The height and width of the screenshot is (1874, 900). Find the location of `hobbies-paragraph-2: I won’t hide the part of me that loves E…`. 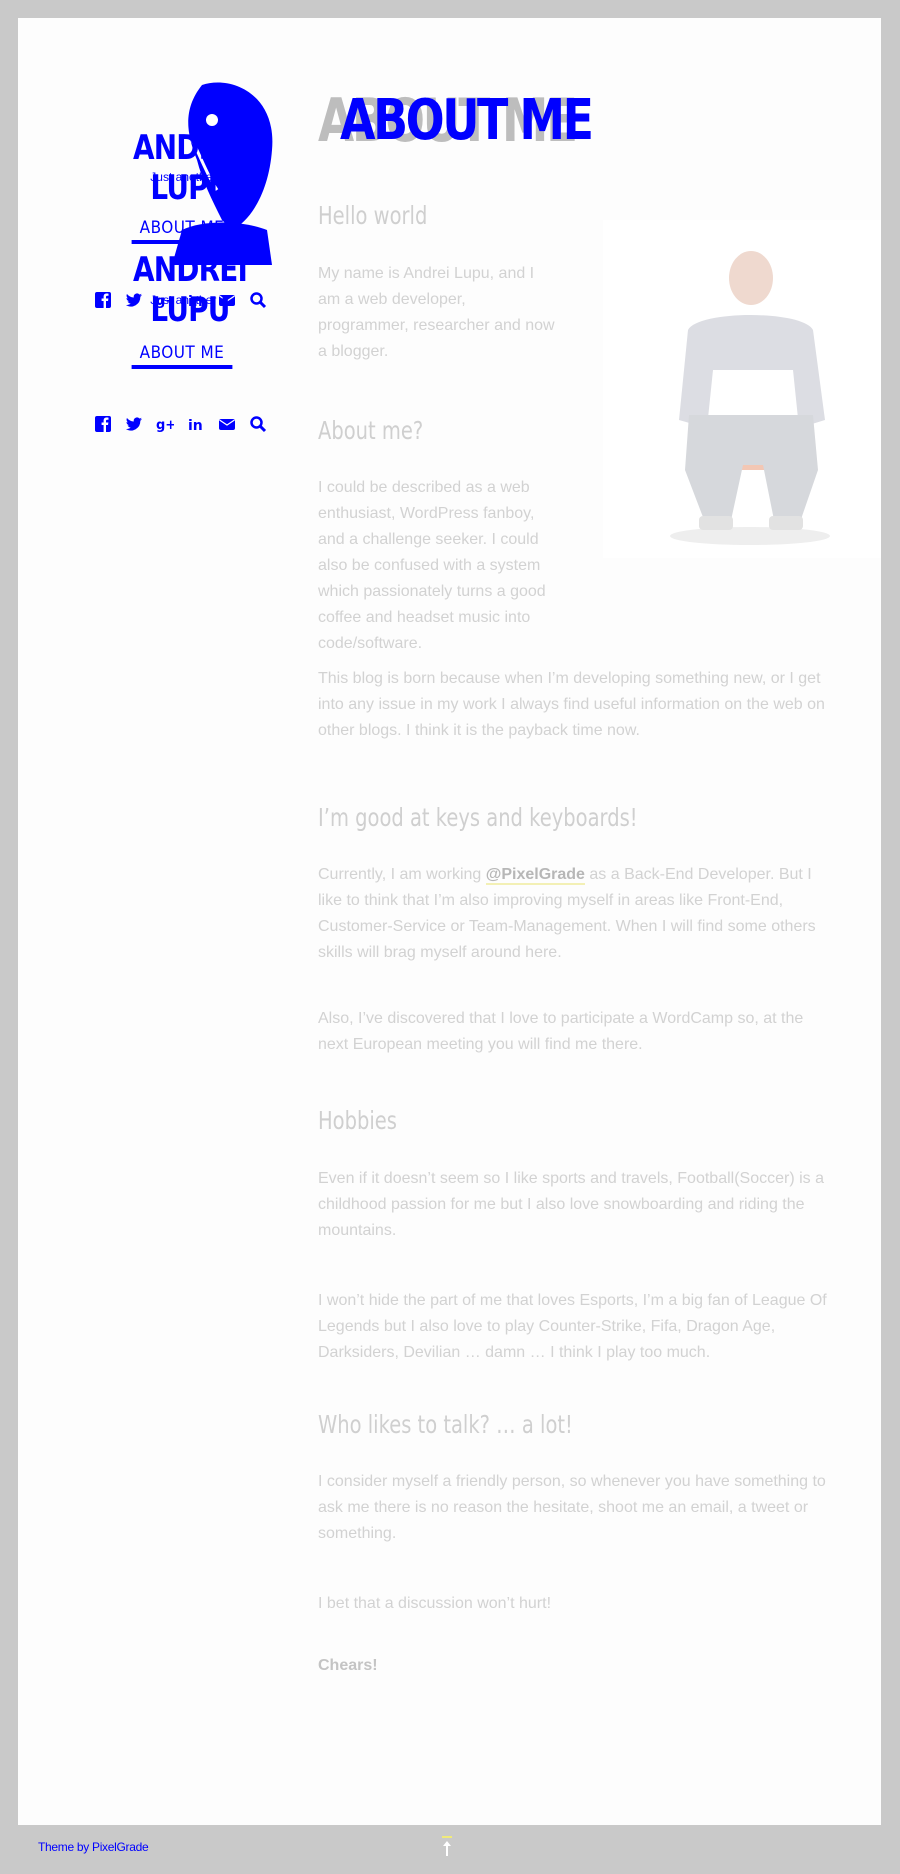

hobbies-paragraph-2: I won’t hide the part of me that loves E… is located at coordinates (572, 1326).